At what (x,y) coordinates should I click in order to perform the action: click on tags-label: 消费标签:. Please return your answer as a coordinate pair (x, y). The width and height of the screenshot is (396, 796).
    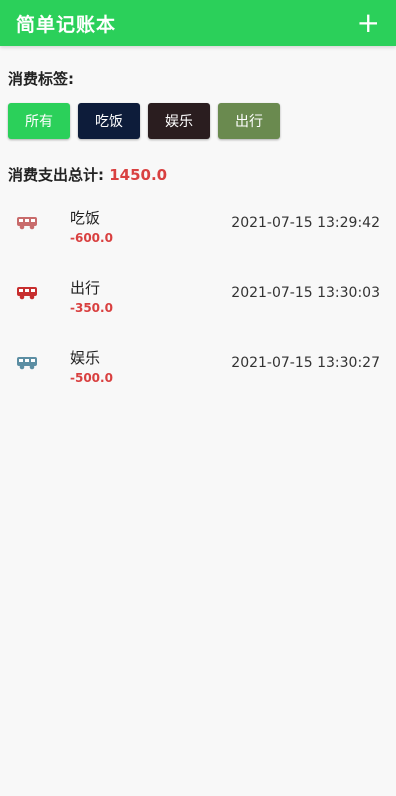
    Looking at the image, I should click on (41, 79).